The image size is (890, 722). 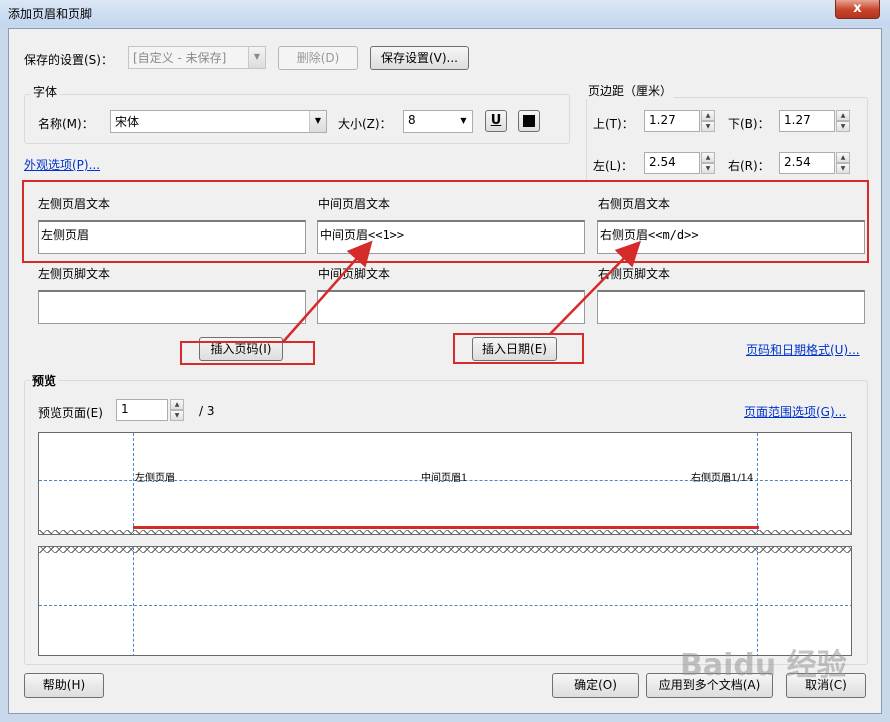 What do you see at coordinates (595, 287) in the screenshot?
I see `arrow-to-right-header` at bounding box center [595, 287].